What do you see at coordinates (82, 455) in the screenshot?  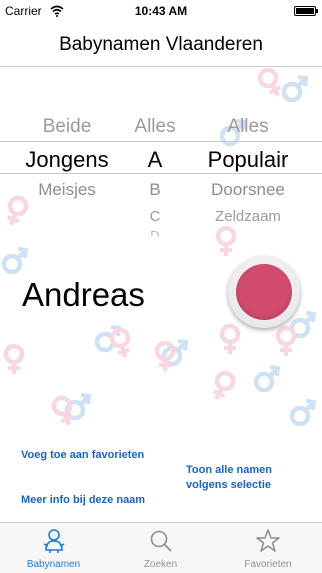 I see `add-to-favorites-link: Voeg toe aan favorieten` at bounding box center [82, 455].